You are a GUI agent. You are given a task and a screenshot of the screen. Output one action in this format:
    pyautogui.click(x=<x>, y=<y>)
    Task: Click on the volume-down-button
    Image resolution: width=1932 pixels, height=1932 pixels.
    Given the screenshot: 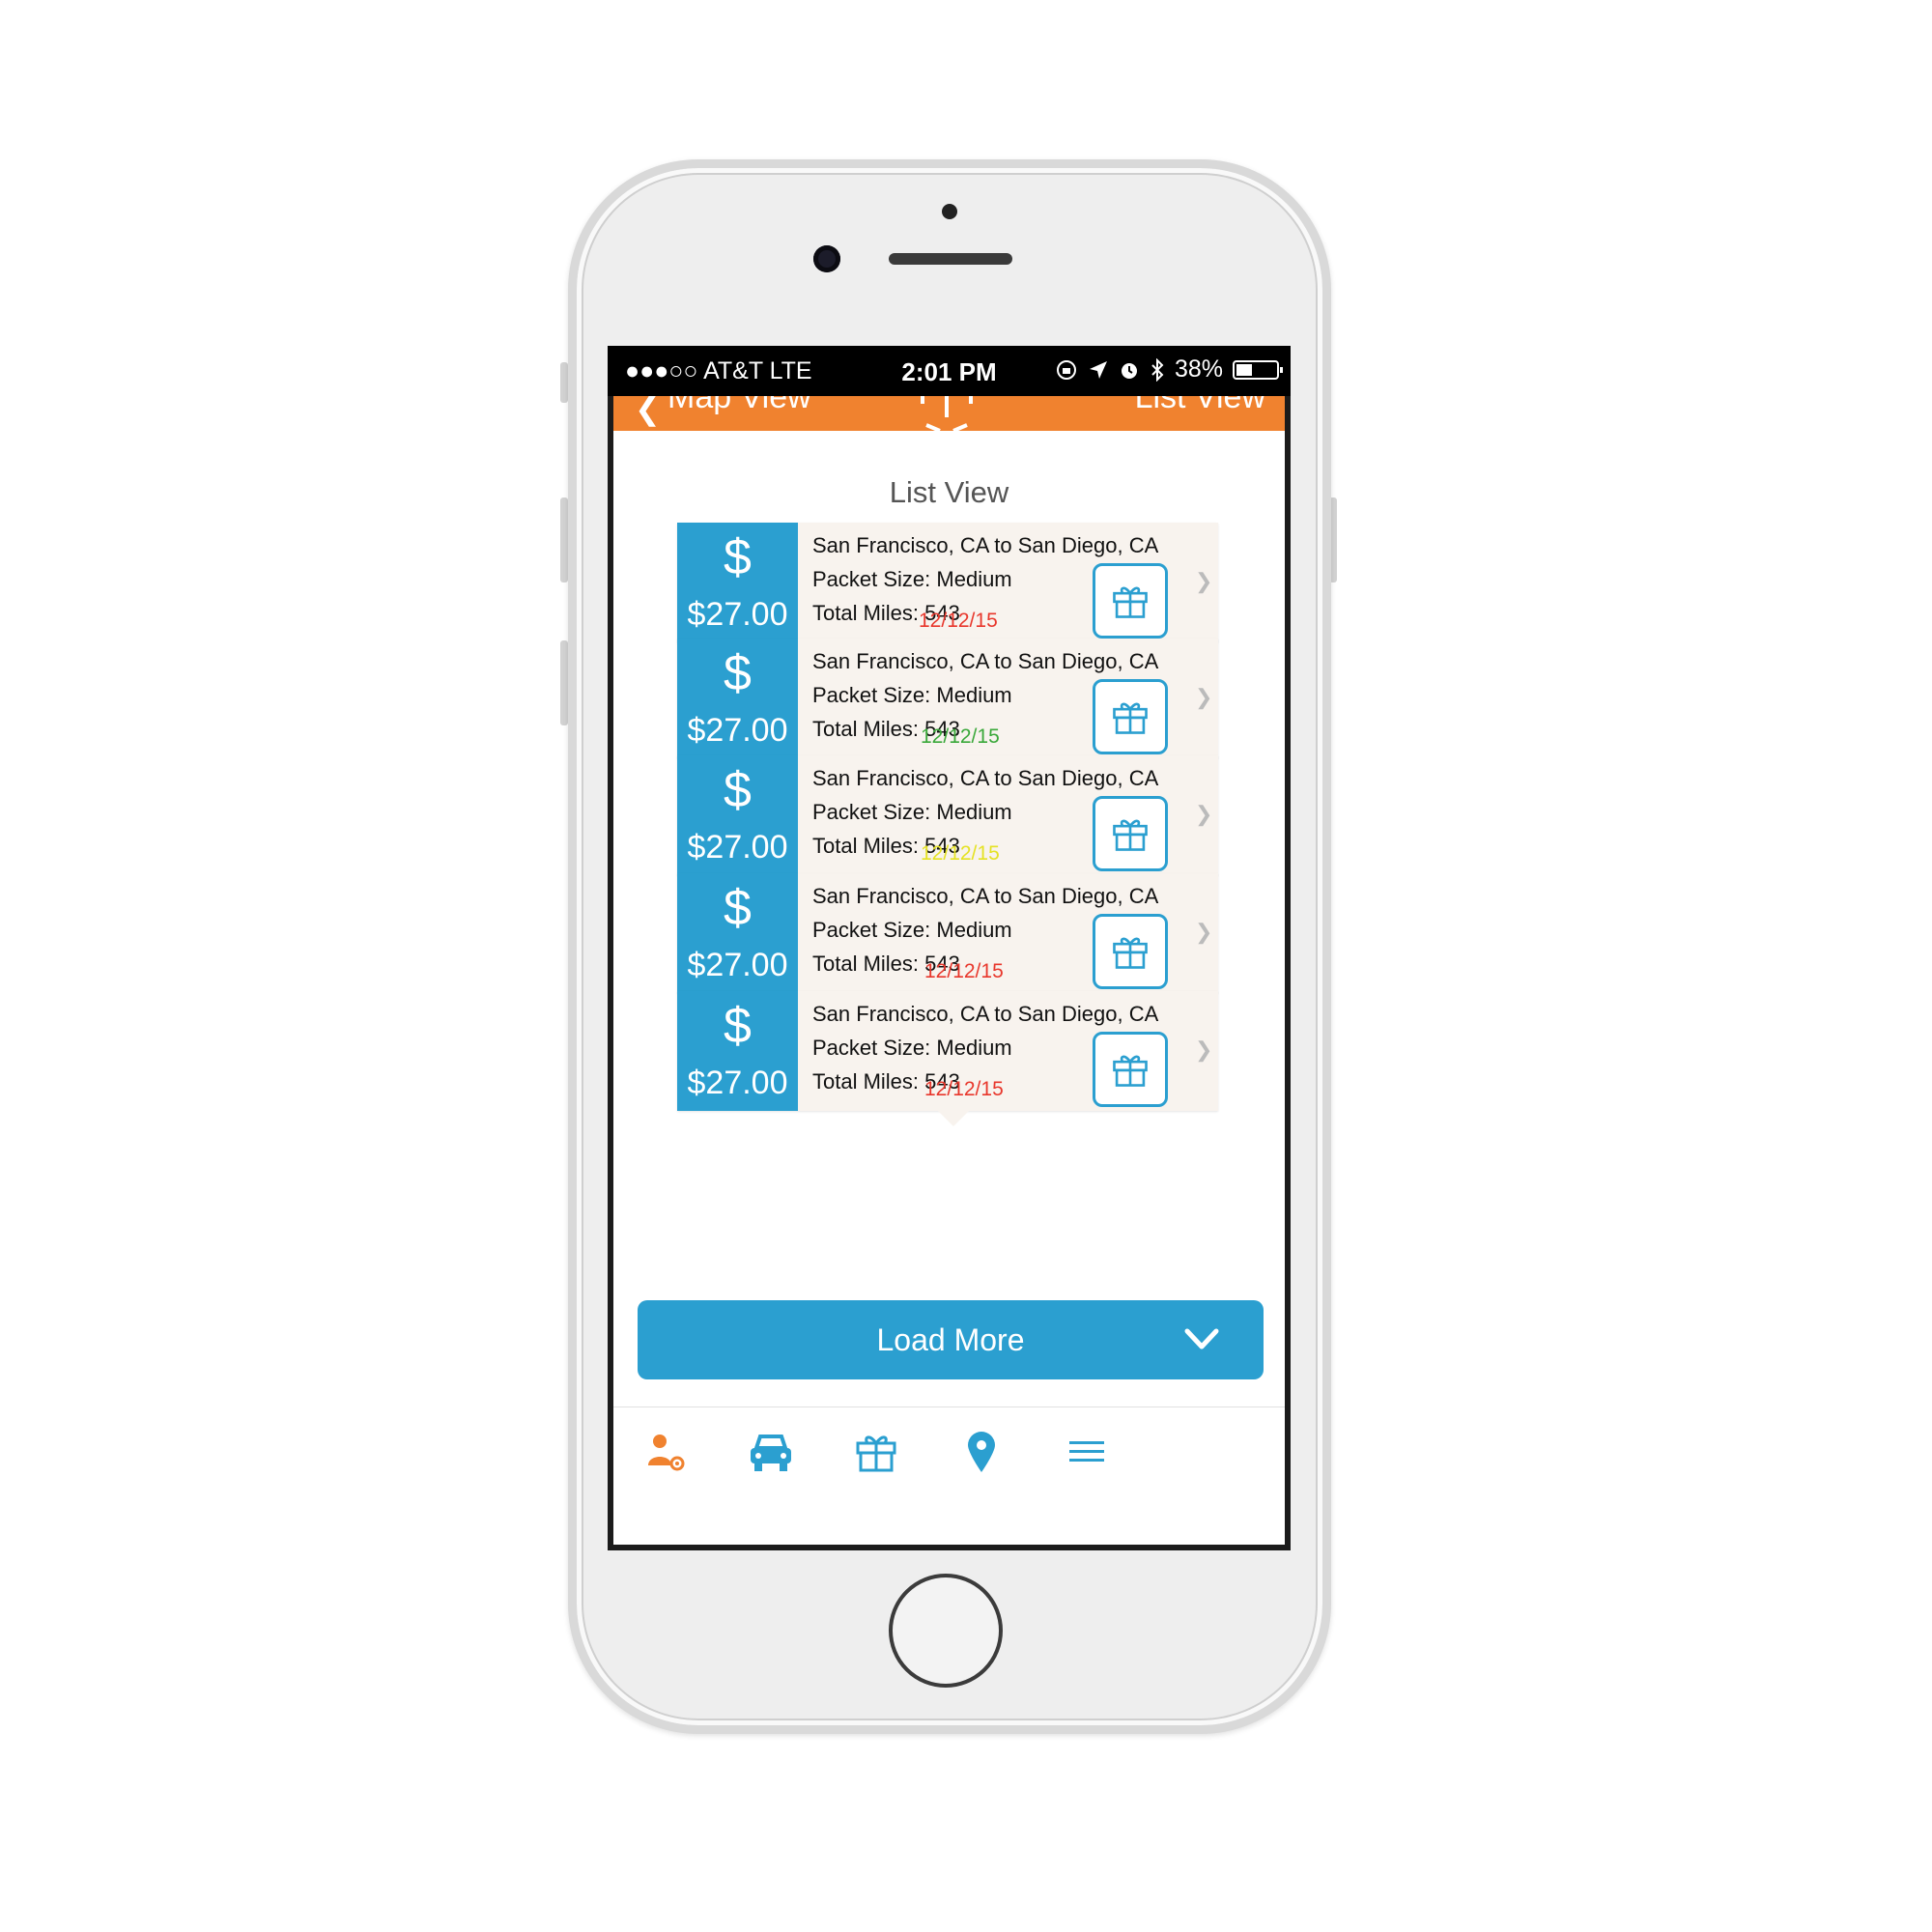 What is the action you would take?
    pyautogui.click(x=564, y=682)
    